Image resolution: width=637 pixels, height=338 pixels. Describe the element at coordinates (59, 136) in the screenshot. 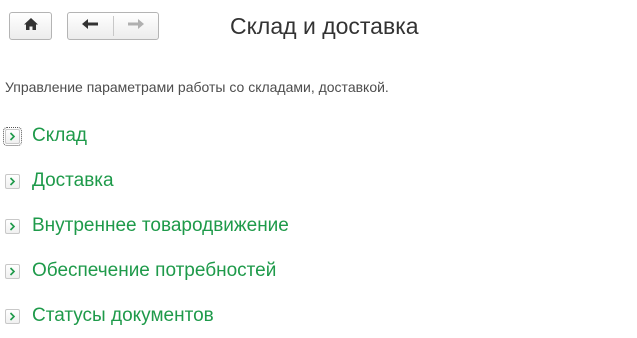

I see `section-label: Склад` at that location.